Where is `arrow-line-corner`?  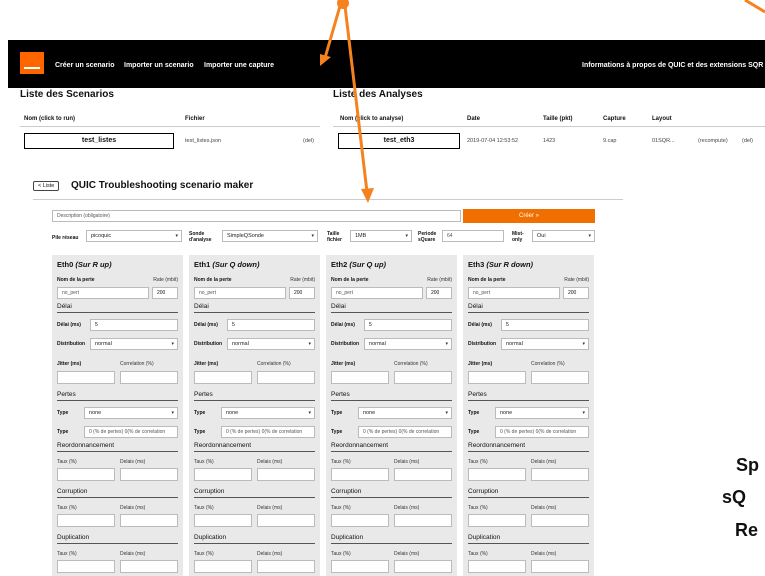 arrow-line-corner is located at coordinates (754, 7).